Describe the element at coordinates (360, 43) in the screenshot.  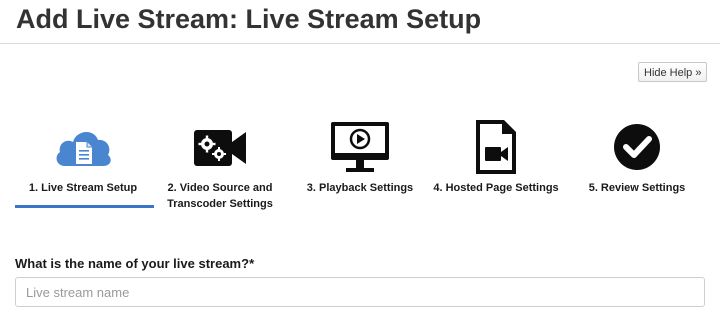
I see `title-divider` at that location.